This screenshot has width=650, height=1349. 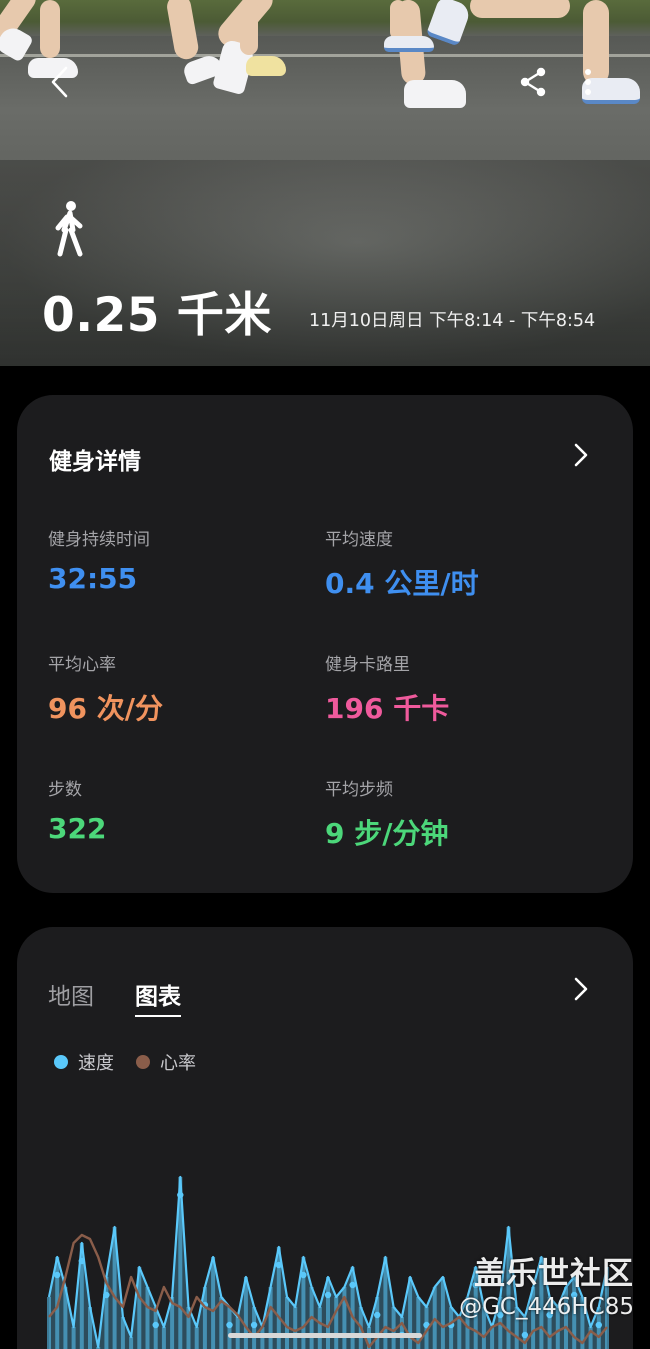 I want to click on details-title: 健身详情, so click(x=95, y=462).